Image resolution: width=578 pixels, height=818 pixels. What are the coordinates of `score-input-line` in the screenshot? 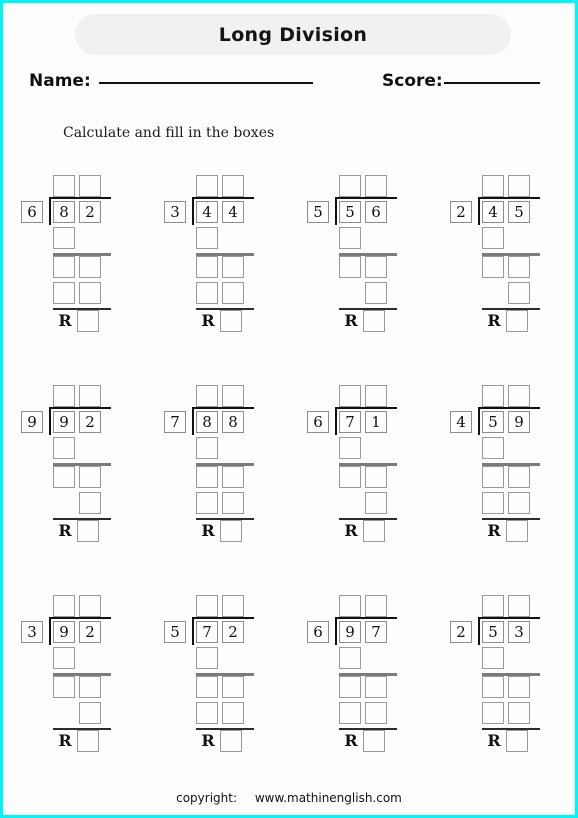 It's located at (491, 82).